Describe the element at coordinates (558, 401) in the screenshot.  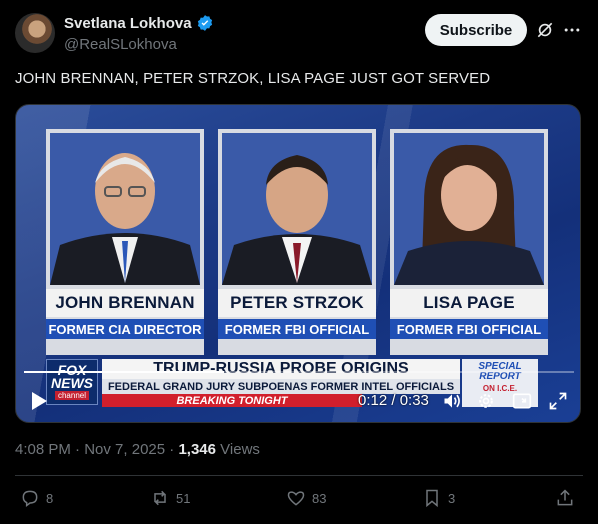
I see `fullscreen-icon` at that location.